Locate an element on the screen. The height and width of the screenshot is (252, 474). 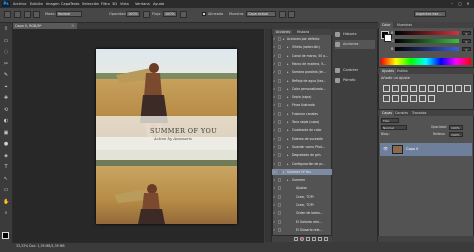
zoom-tool-icon: ⌕ is located at coordinates (6, 213).